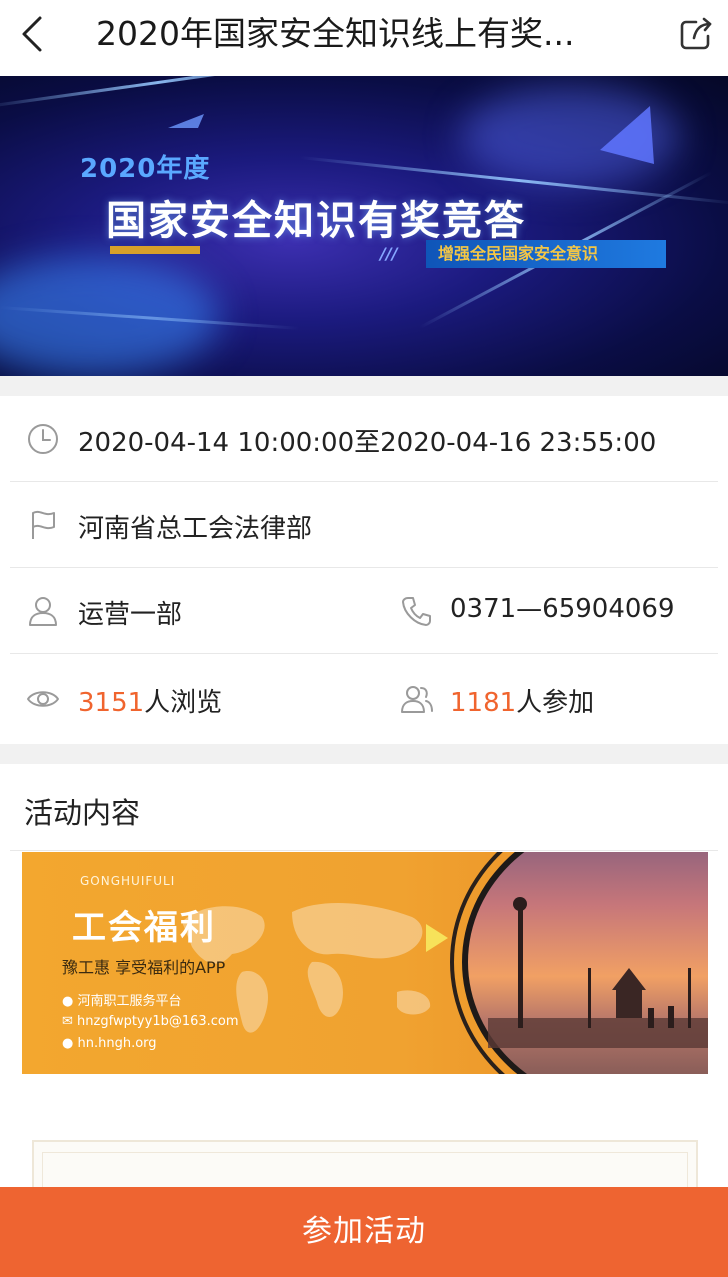  I want to click on views-suffix: 人浏览, so click(183, 703).